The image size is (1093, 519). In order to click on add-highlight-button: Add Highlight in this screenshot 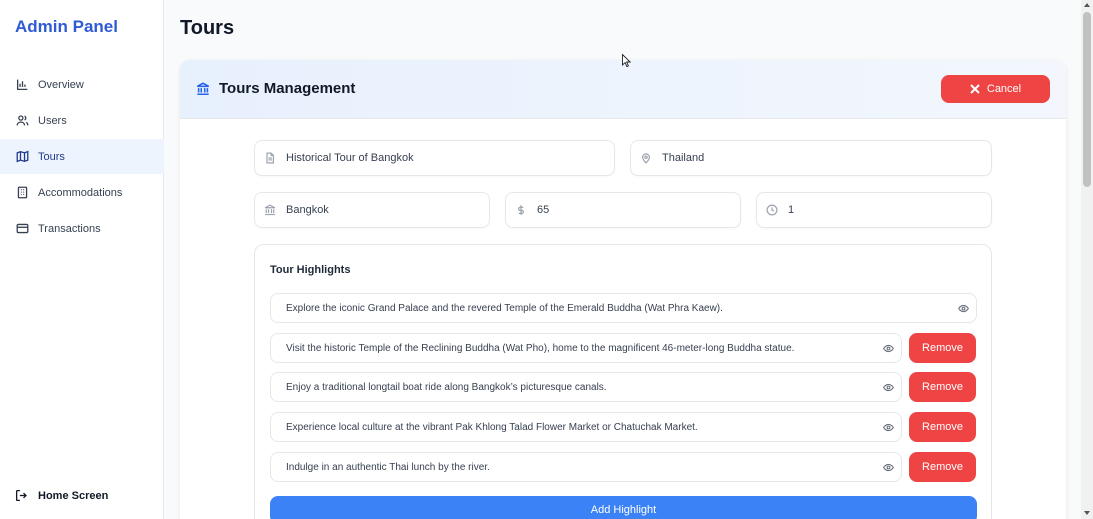, I will do `click(623, 507)`.